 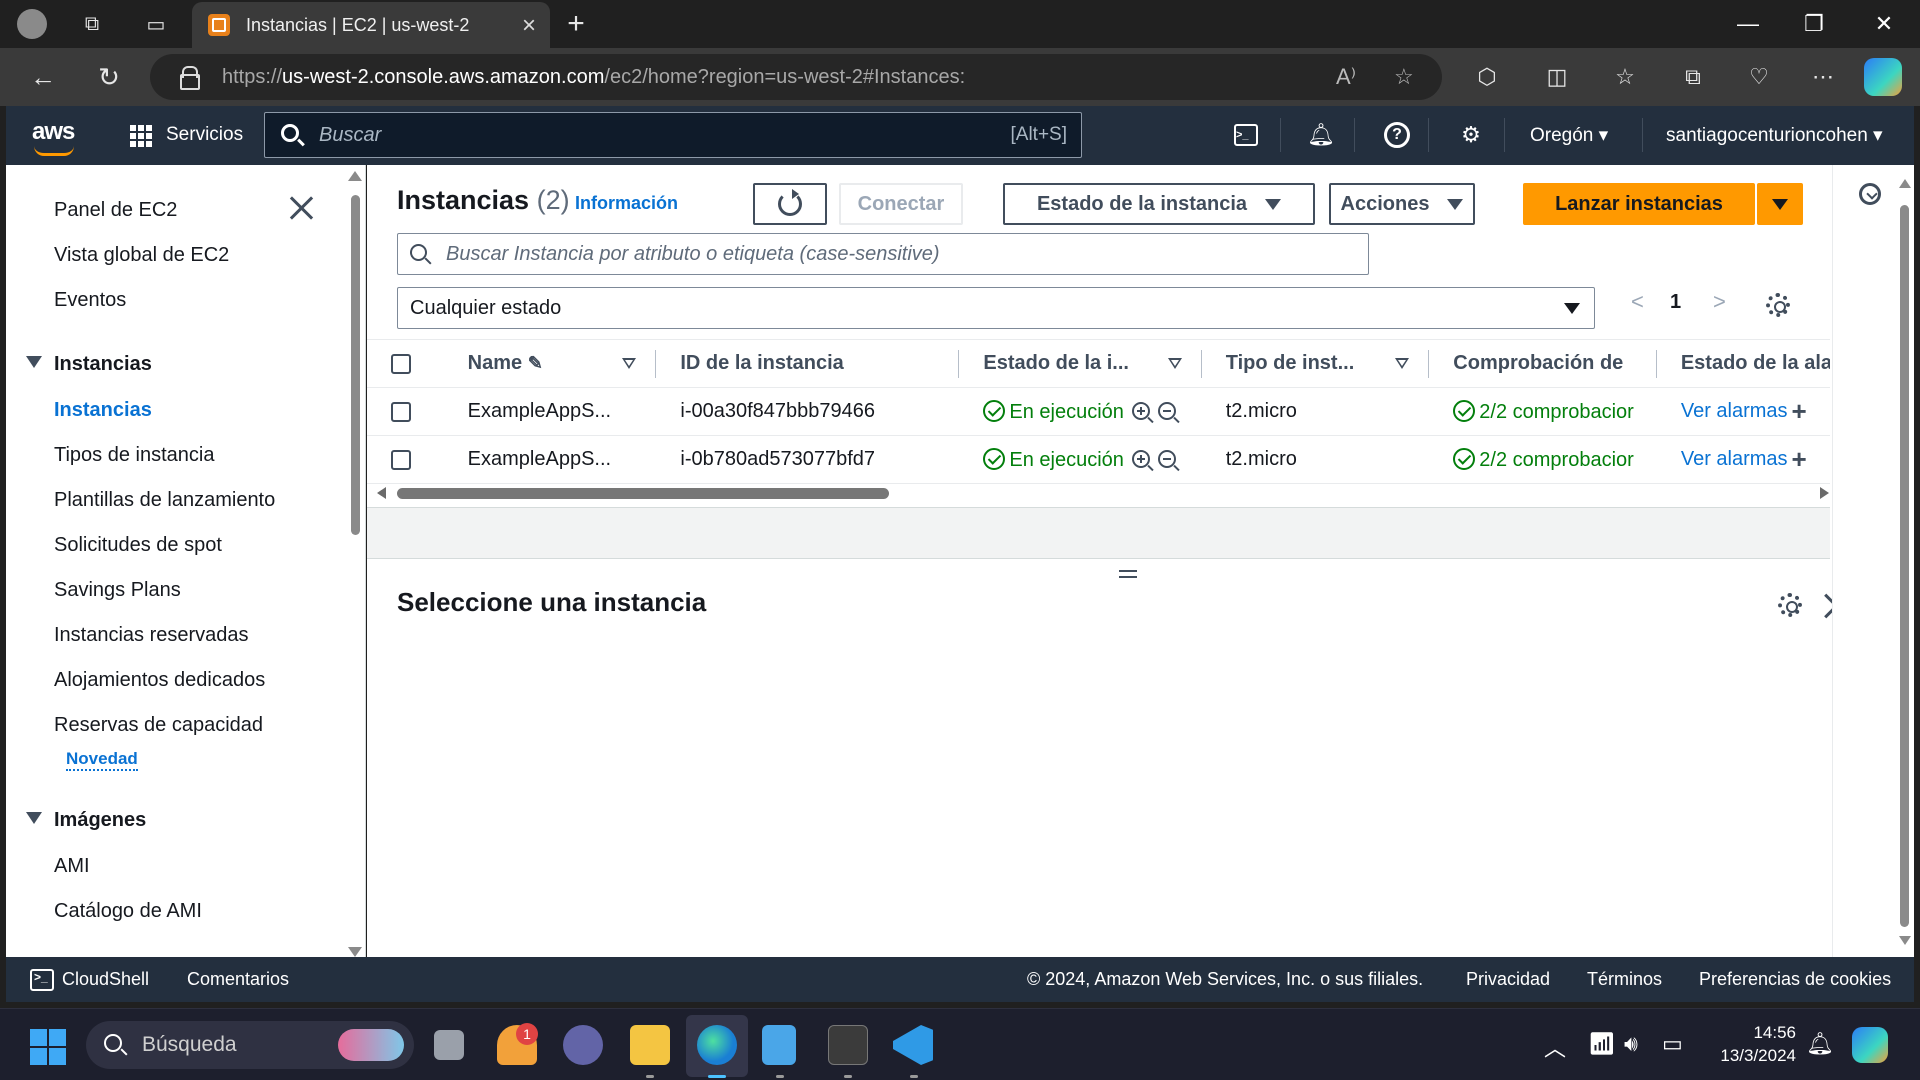 I want to click on battery-icon: ▭, so click(x=1672, y=1044).